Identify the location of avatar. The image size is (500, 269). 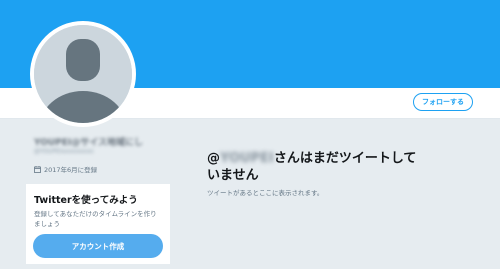
(83, 74).